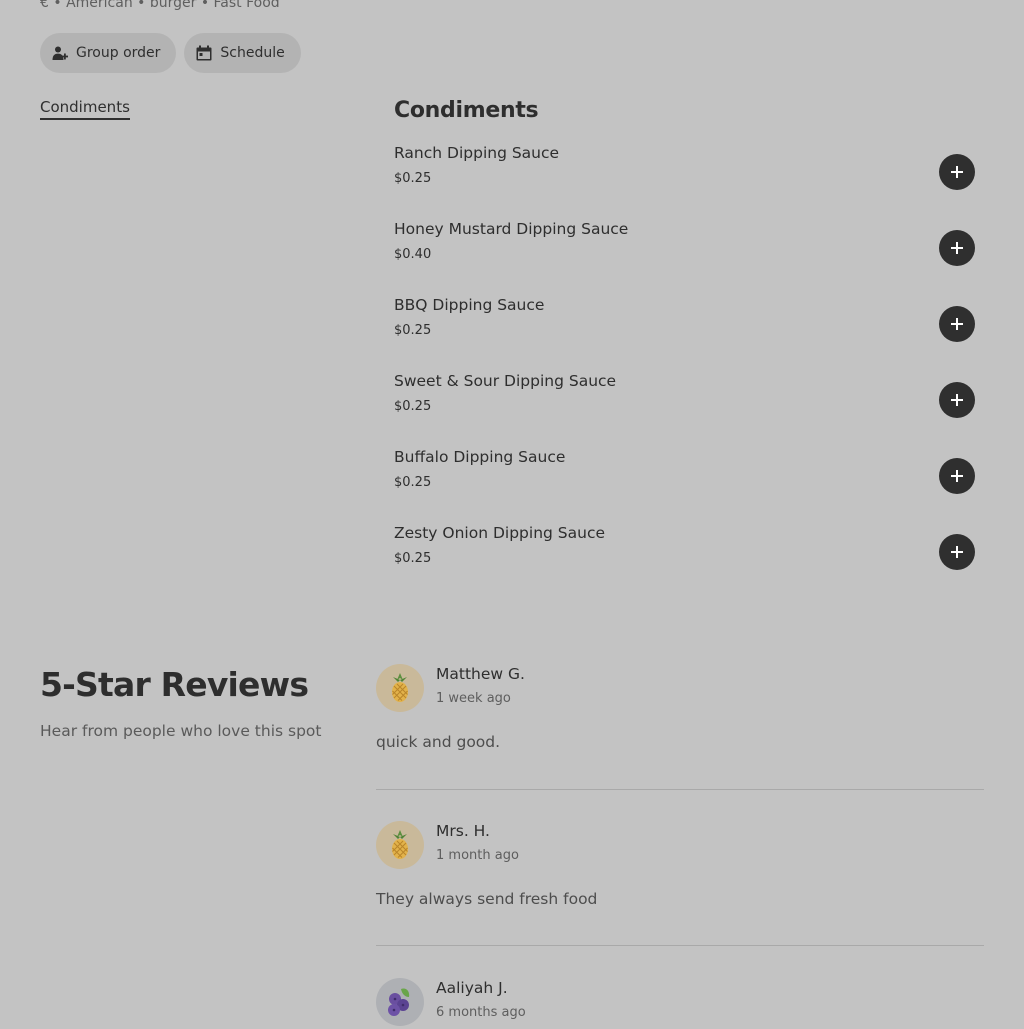  Describe the element at coordinates (689, 484) in the screenshot. I see `menu-item: Buffalo Dipping Sauce $0.25` at that location.